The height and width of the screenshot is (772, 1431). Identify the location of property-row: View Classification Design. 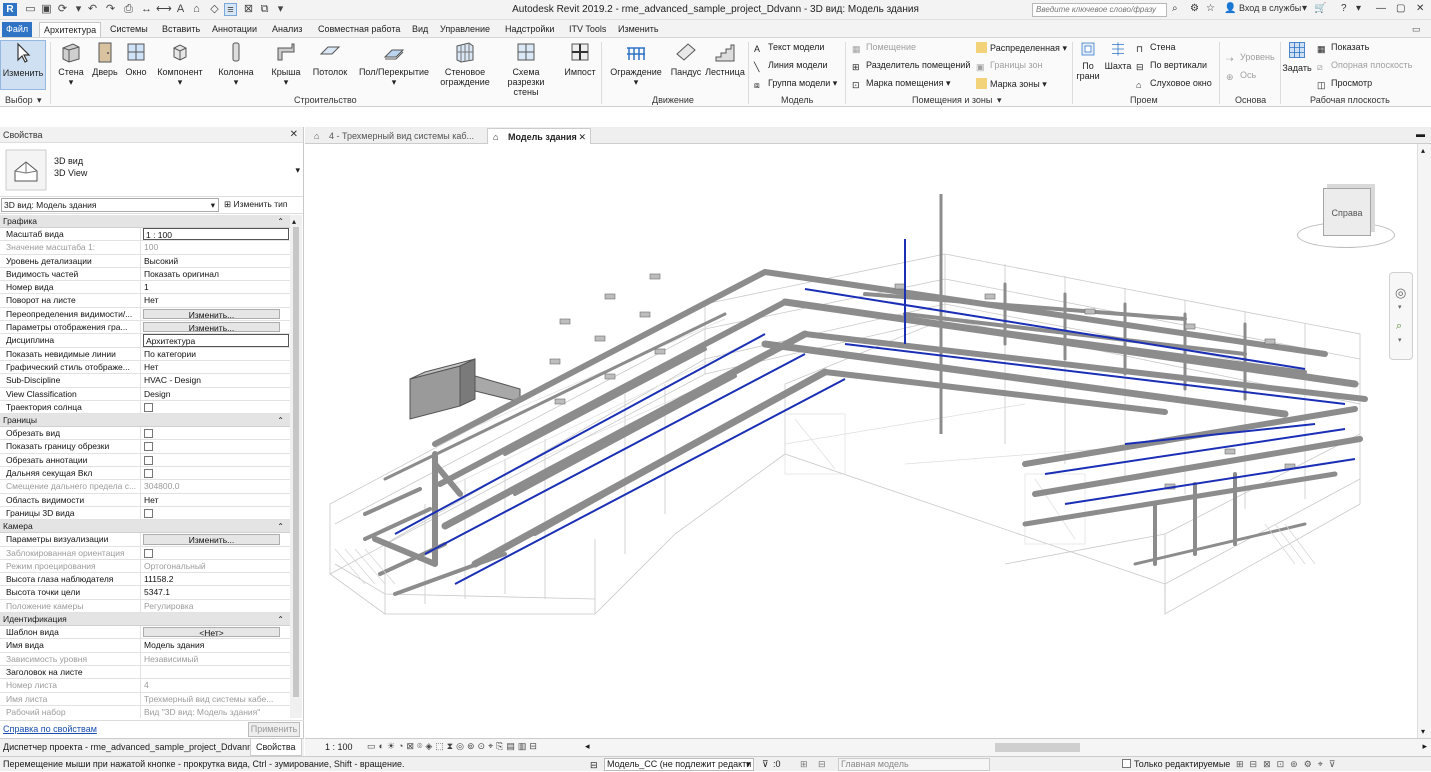
(145, 394).